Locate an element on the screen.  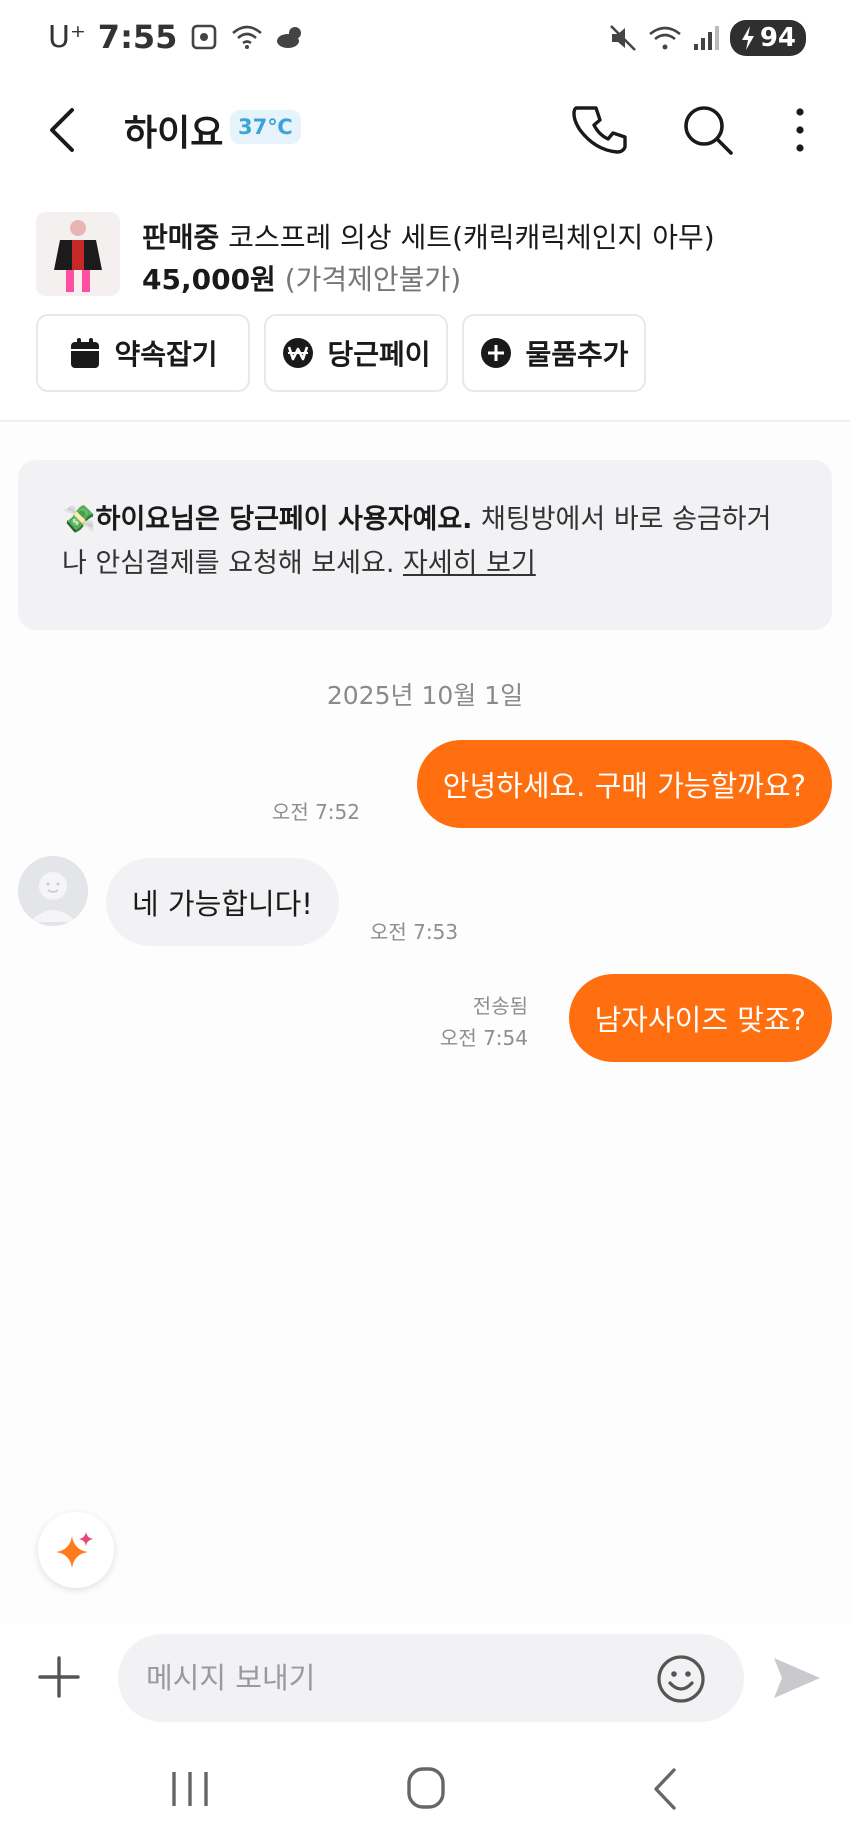
message-time: 오전 7:53 is located at coordinates (414, 932).